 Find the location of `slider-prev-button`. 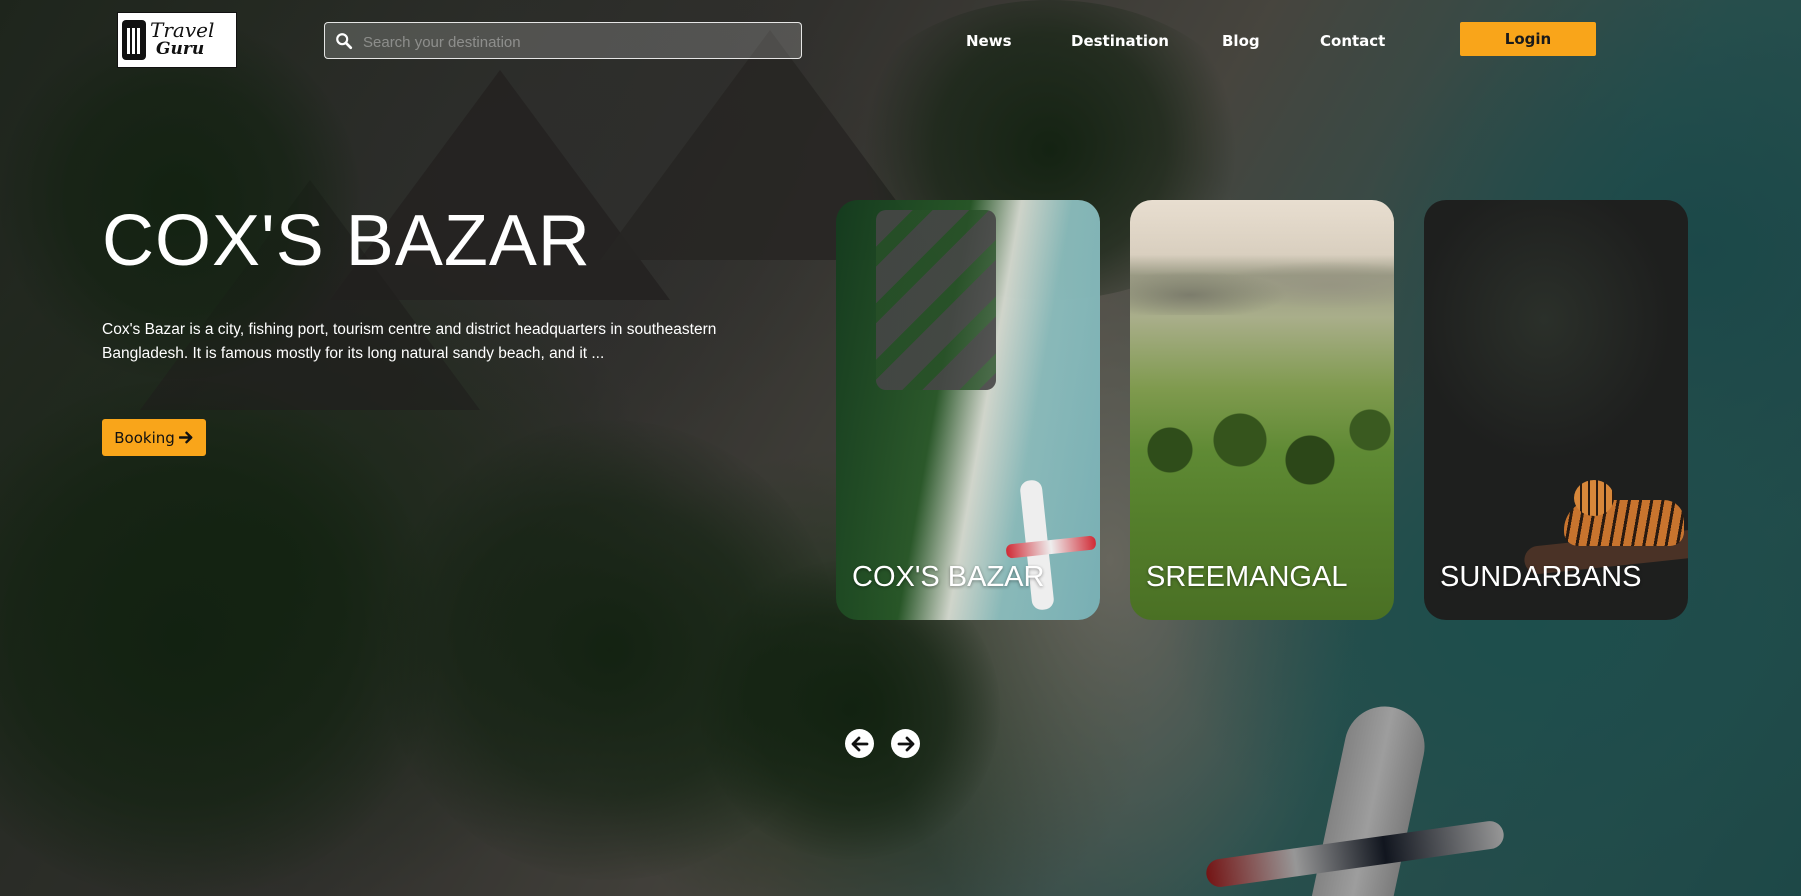

slider-prev-button is located at coordinates (859, 743).